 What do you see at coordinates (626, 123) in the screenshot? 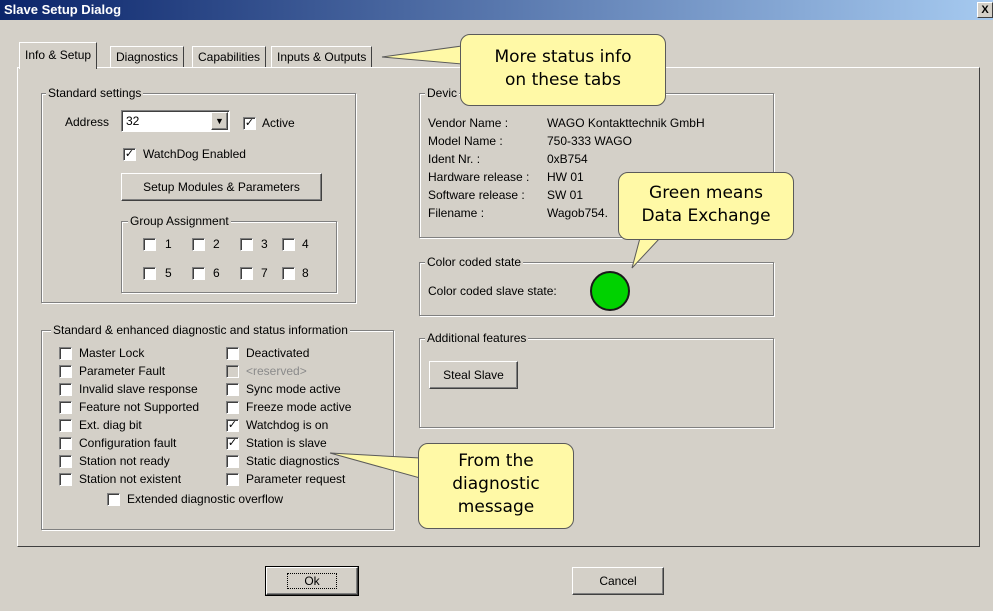
I see `vendor-name-value: WAGO Kontakttechnik GmbH` at bounding box center [626, 123].